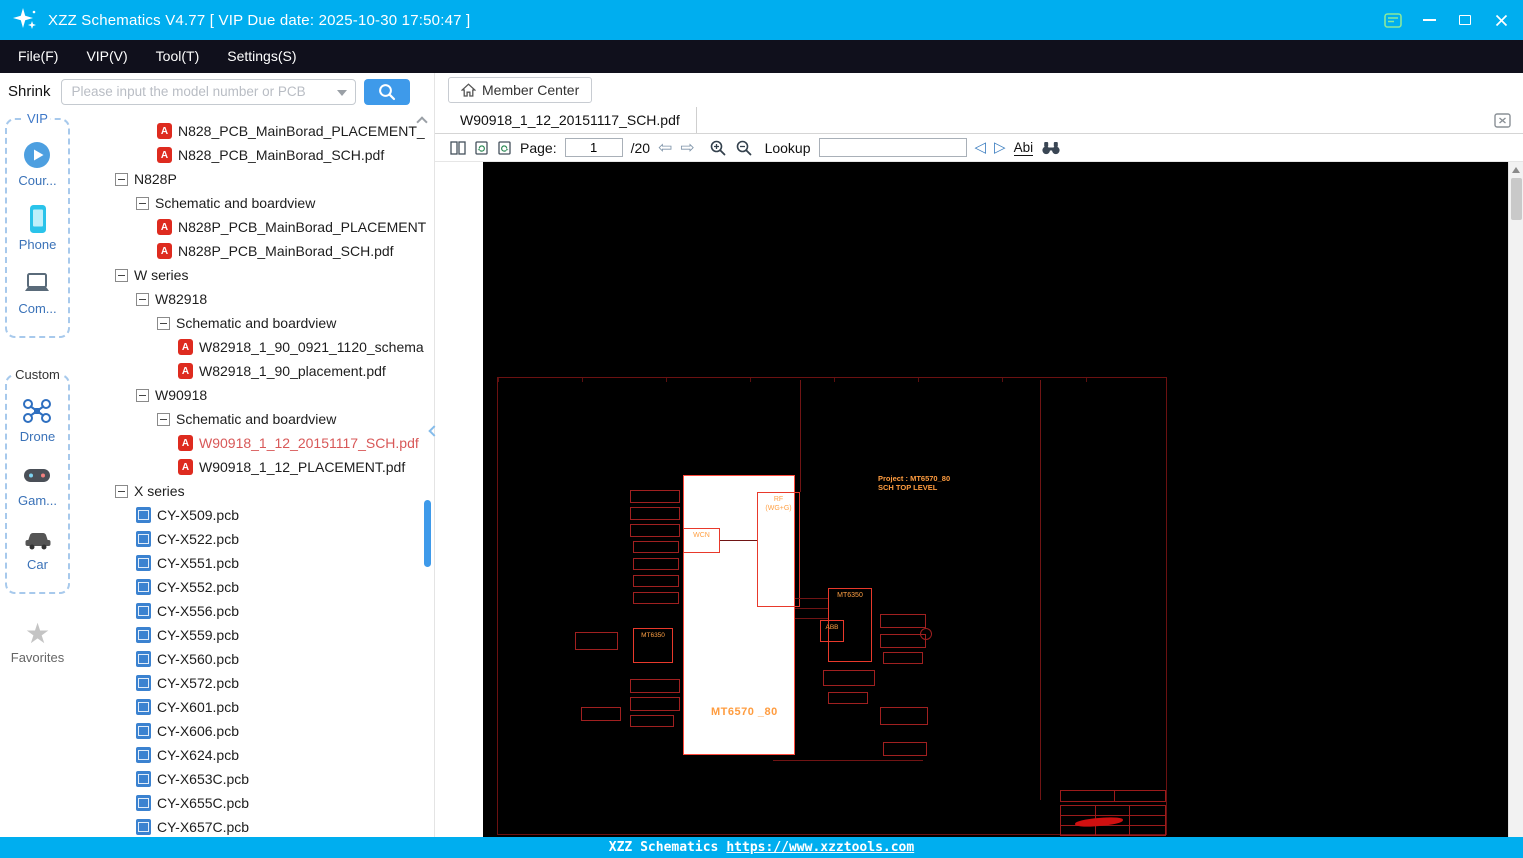  What do you see at coordinates (161, 275) in the screenshot?
I see `tree-item-label: W series` at bounding box center [161, 275].